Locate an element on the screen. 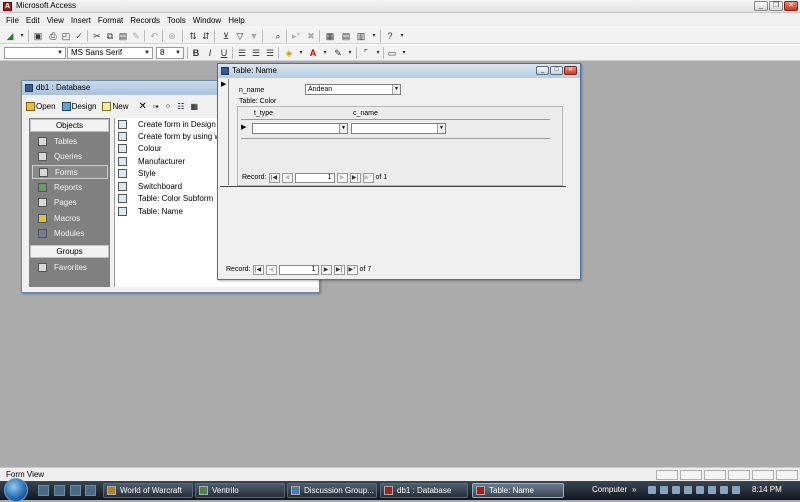 The image size is (800, 502). form-window-titlebar: Table: Name _ □ ✕ is located at coordinates (399, 71).